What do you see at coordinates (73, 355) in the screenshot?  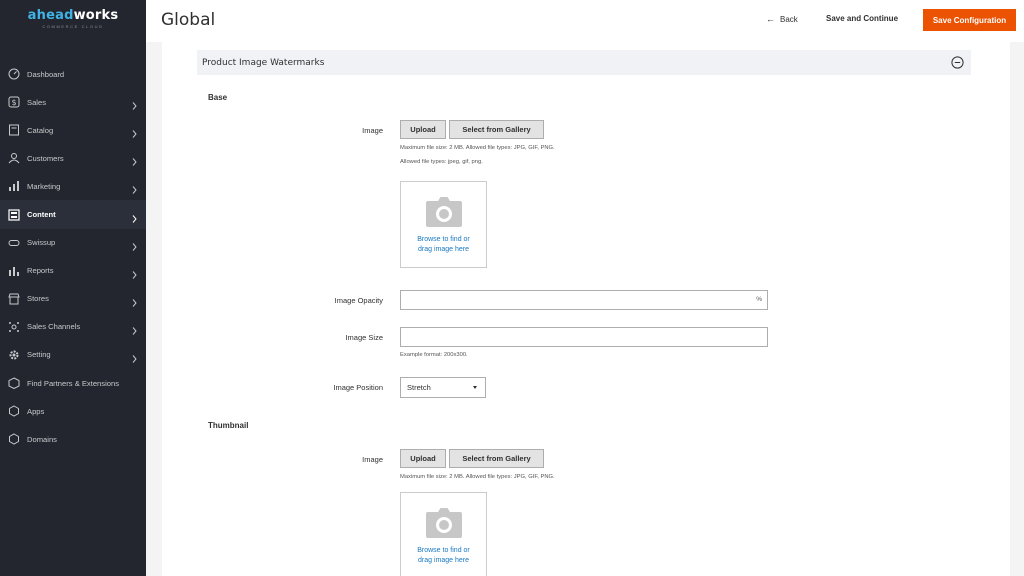 I see `sidebar-item-setting: Setting` at bounding box center [73, 355].